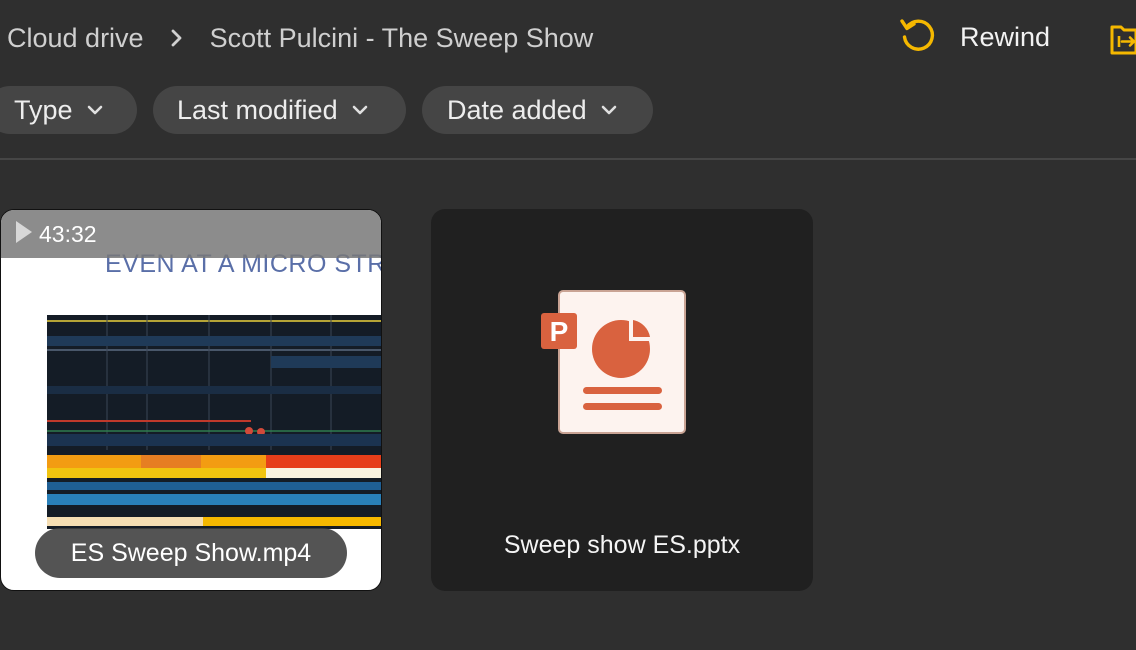  What do you see at coordinates (614, 366) in the screenshot?
I see `powerpoint-file-icon: P` at bounding box center [614, 366].